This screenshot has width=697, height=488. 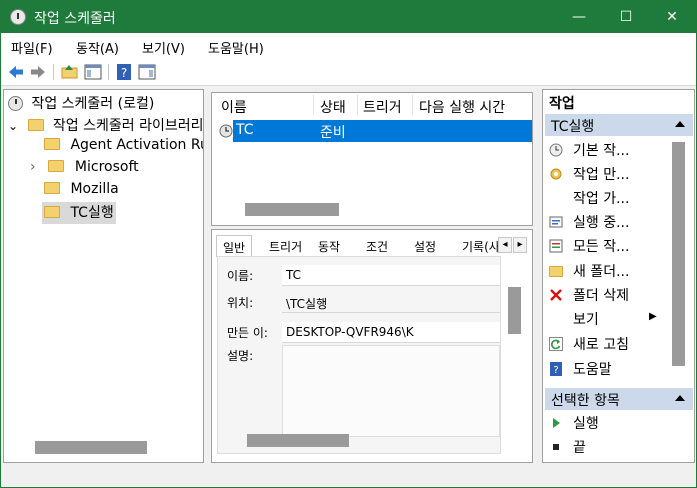 What do you see at coordinates (234, 246) in the screenshot?
I see `tab-general: 일반` at bounding box center [234, 246].